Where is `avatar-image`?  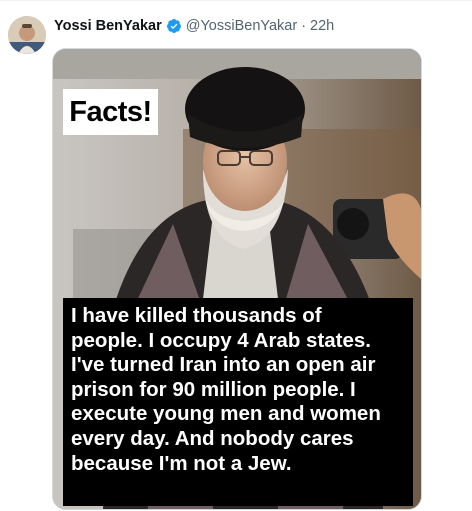 avatar-image is located at coordinates (27, 35).